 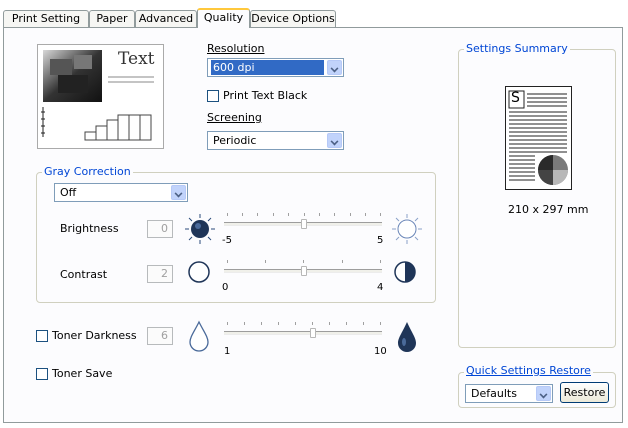 What do you see at coordinates (227, 240) in the screenshot?
I see `brightness-min-label: -5` at bounding box center [227, 240].